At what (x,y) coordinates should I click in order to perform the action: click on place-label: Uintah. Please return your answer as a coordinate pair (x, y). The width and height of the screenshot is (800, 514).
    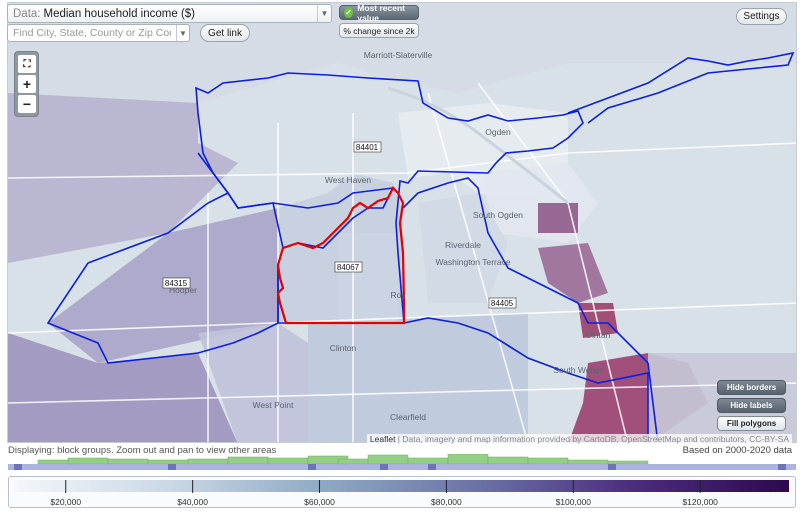
    Looking at the image, I should click on (598, 335).